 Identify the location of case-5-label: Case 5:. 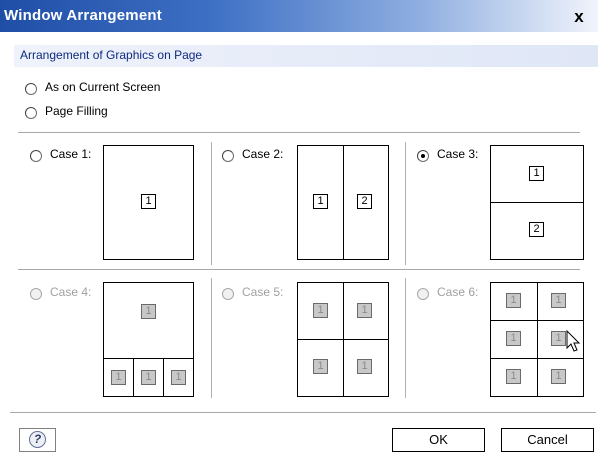
(263, 292).